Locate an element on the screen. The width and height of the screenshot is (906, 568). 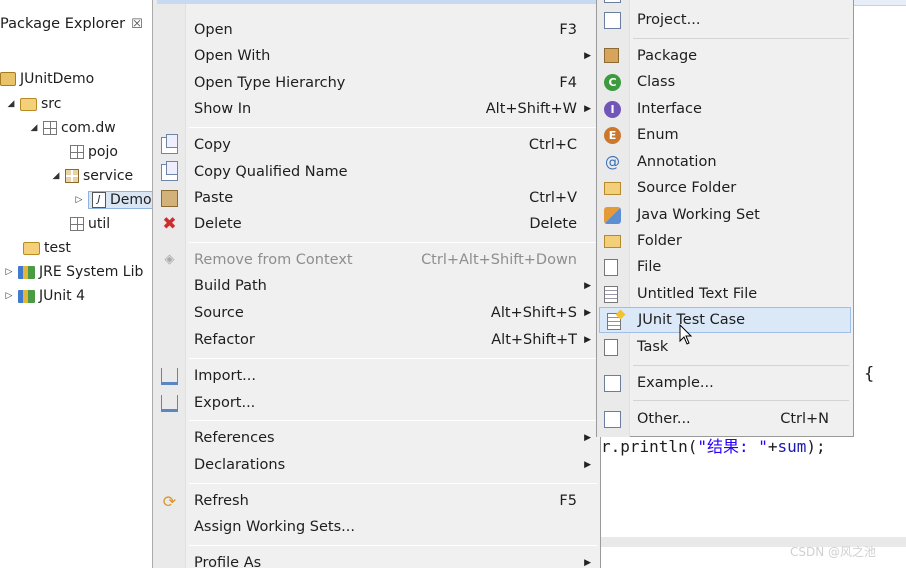
task-icon is located at coordinates (611, 347).